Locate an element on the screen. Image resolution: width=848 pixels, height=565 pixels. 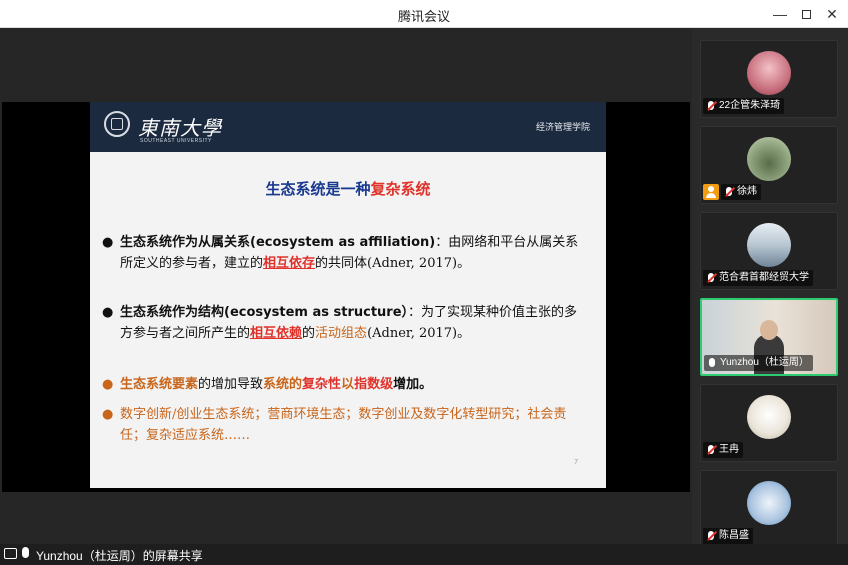
bullet2-bold: 生态系统作为结构 is located at coordinates (172, 312).